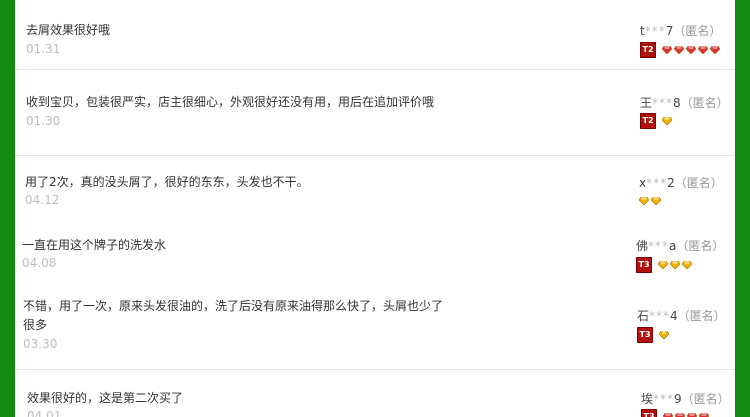 Image resolution: width=750 pixels, height=417 pixels. I want to click on reviewer-name: x***2（匿名）, so click(681, 182).